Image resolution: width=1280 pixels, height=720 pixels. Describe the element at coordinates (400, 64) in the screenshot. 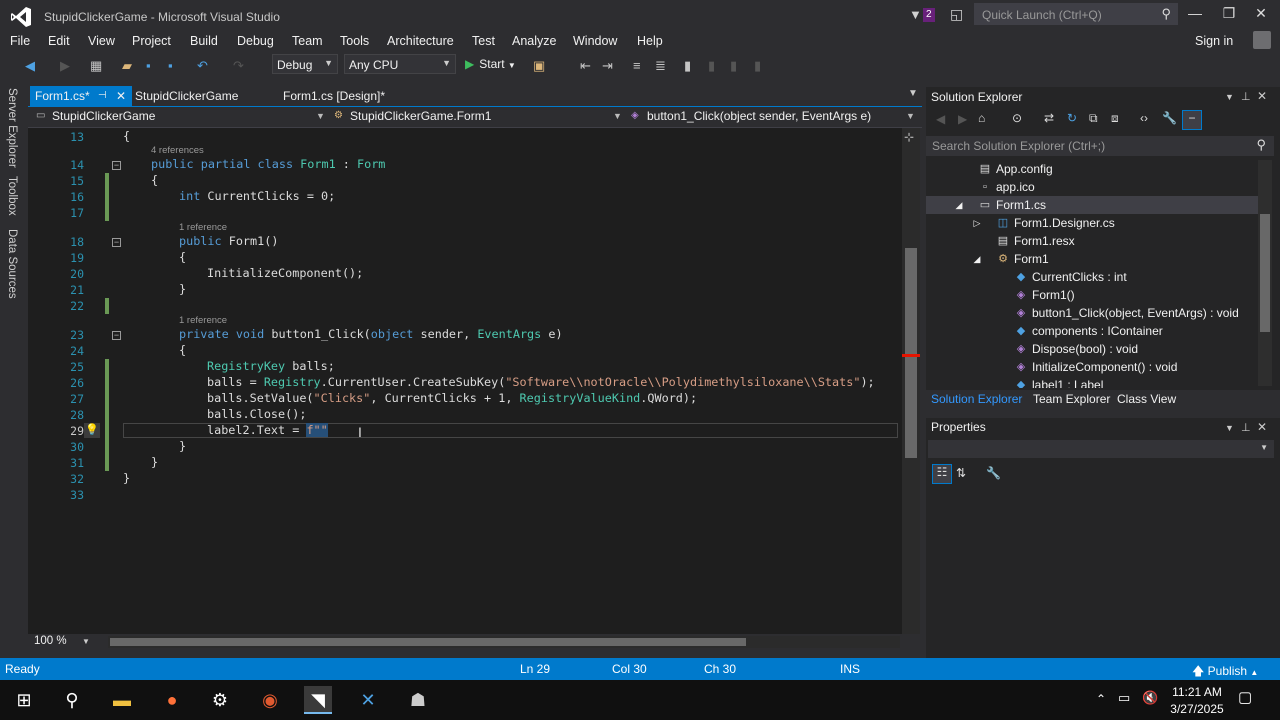

I see `platform-select: Any CPU ▼` at that location.